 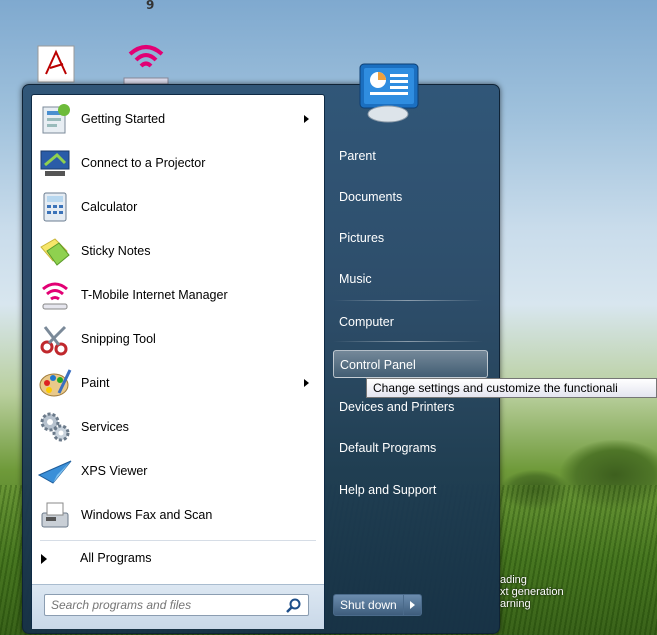 What do you see at coordinates (178, 251) in the screenshot?
I see `program-sticky-notes: Sticky Notes` at bounding box center [178, 251].